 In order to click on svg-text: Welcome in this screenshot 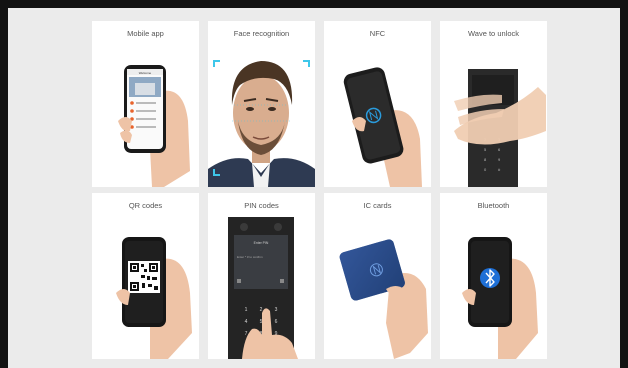, I will do `click(145, 73)`.